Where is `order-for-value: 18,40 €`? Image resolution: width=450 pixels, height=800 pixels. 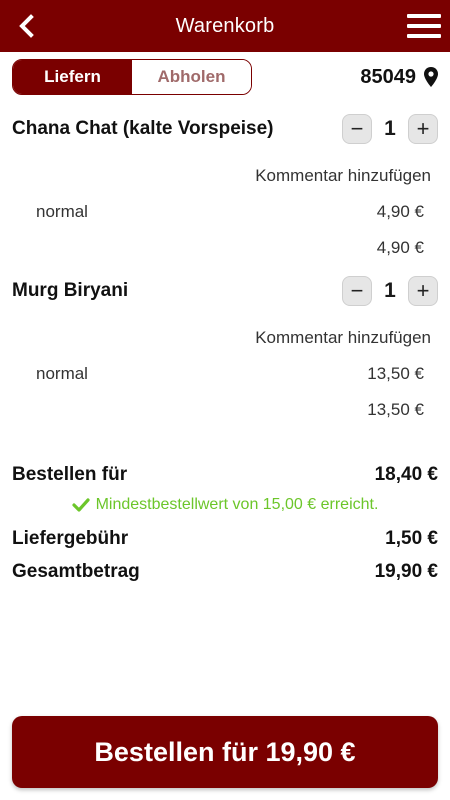
order-for-value: 18,40 € is located at coordinates (406, 474).